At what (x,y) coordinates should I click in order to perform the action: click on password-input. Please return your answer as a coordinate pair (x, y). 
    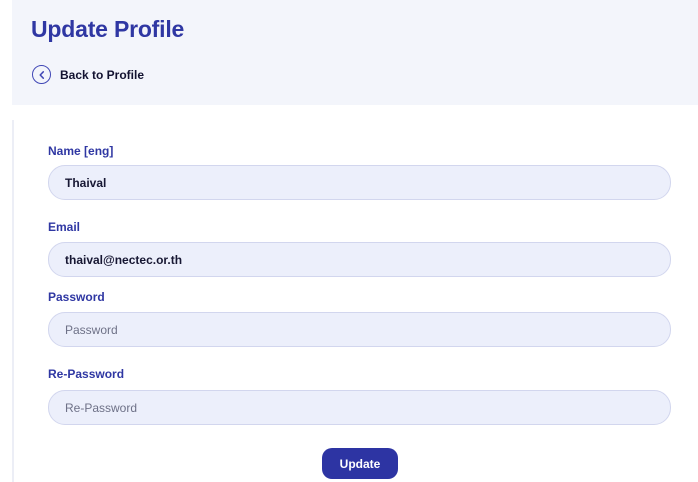
    Looking at the image, I should click on (359, 329).